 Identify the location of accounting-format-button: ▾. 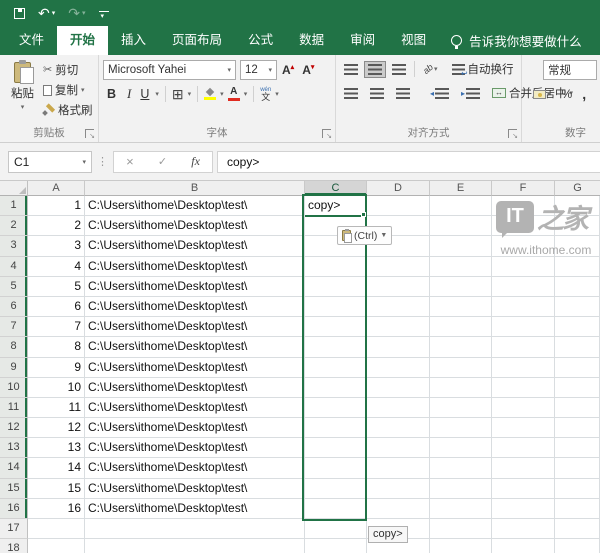
(542, 94).